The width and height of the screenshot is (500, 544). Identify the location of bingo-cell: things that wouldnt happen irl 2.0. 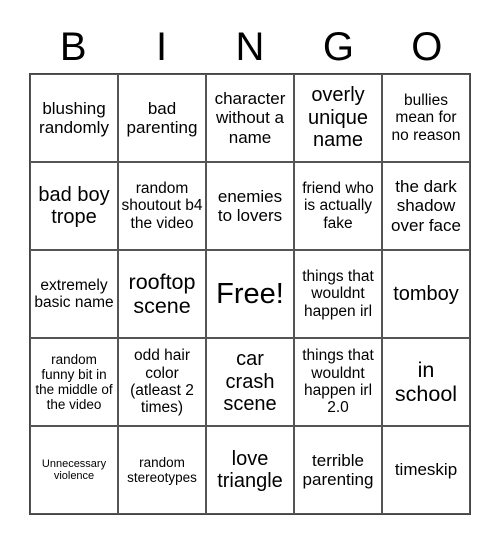
(338, 382).